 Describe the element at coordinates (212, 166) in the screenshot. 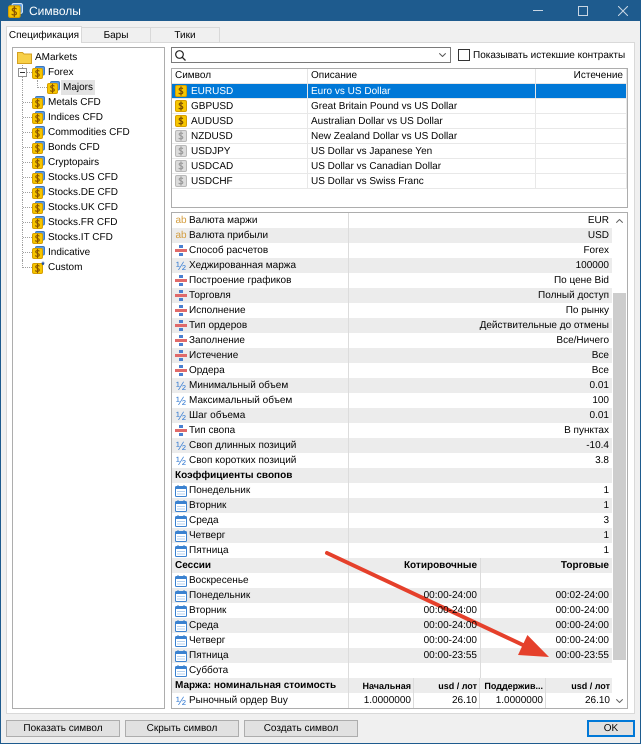

I see `symbol-name: USDCAD` at that location.